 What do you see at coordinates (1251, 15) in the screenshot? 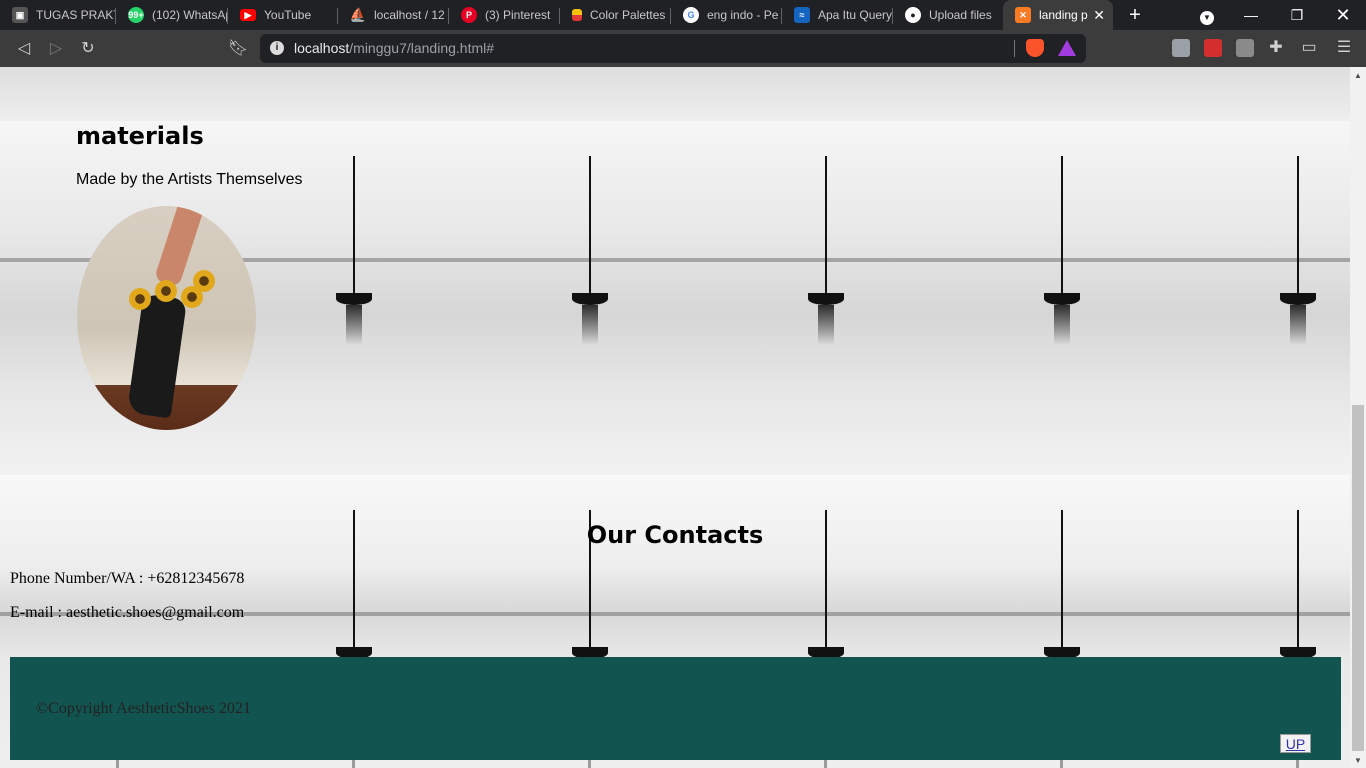
I see `minimize-button: —` at bounding box center [1251, 15].